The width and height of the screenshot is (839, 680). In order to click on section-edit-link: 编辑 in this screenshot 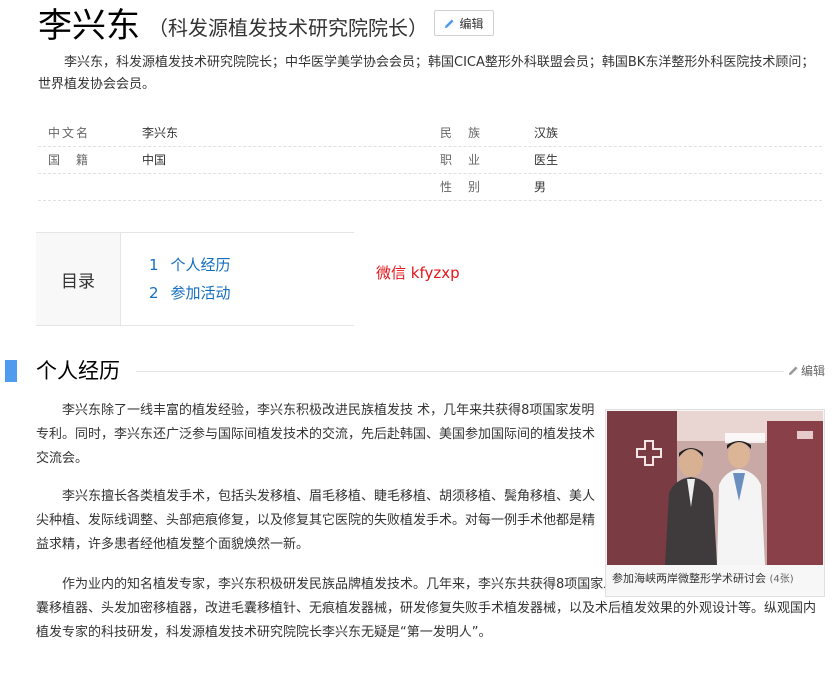, I will do `click(806, 370)`.